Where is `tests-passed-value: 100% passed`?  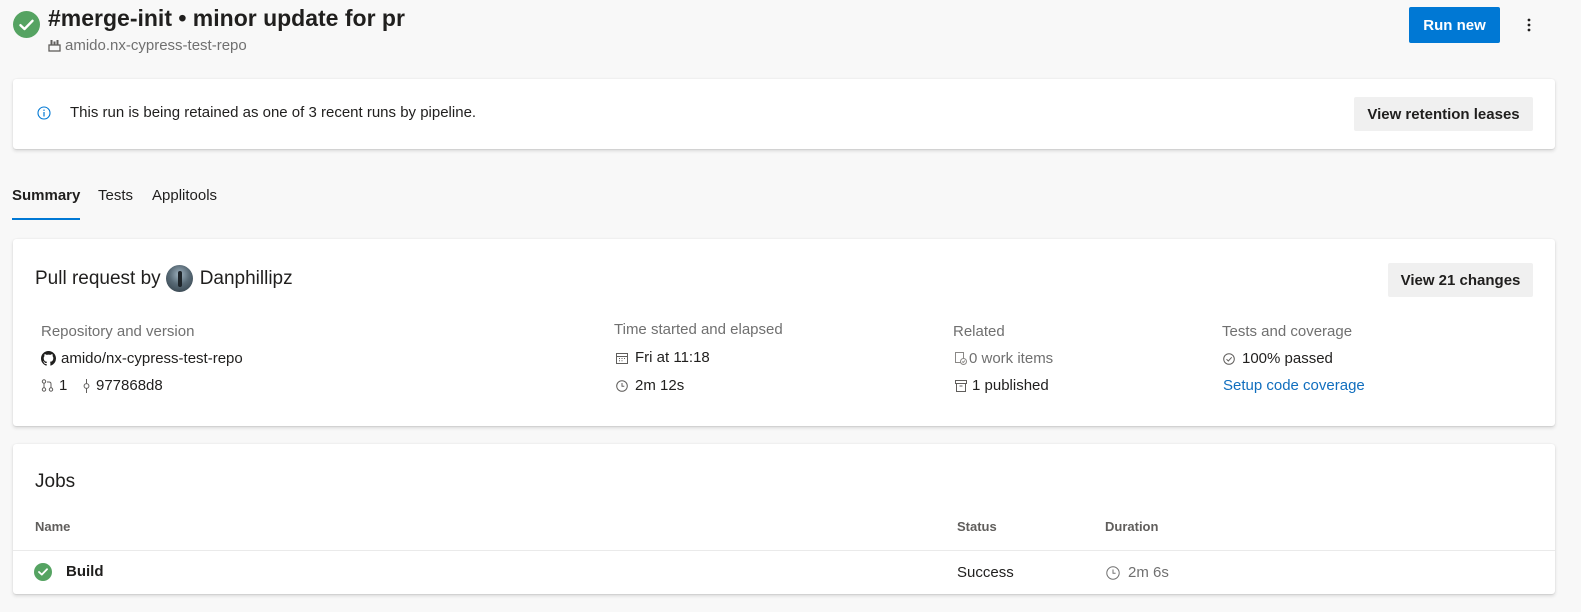
tests-passed-value: 100% passed is located at coordinates (1287, 358).